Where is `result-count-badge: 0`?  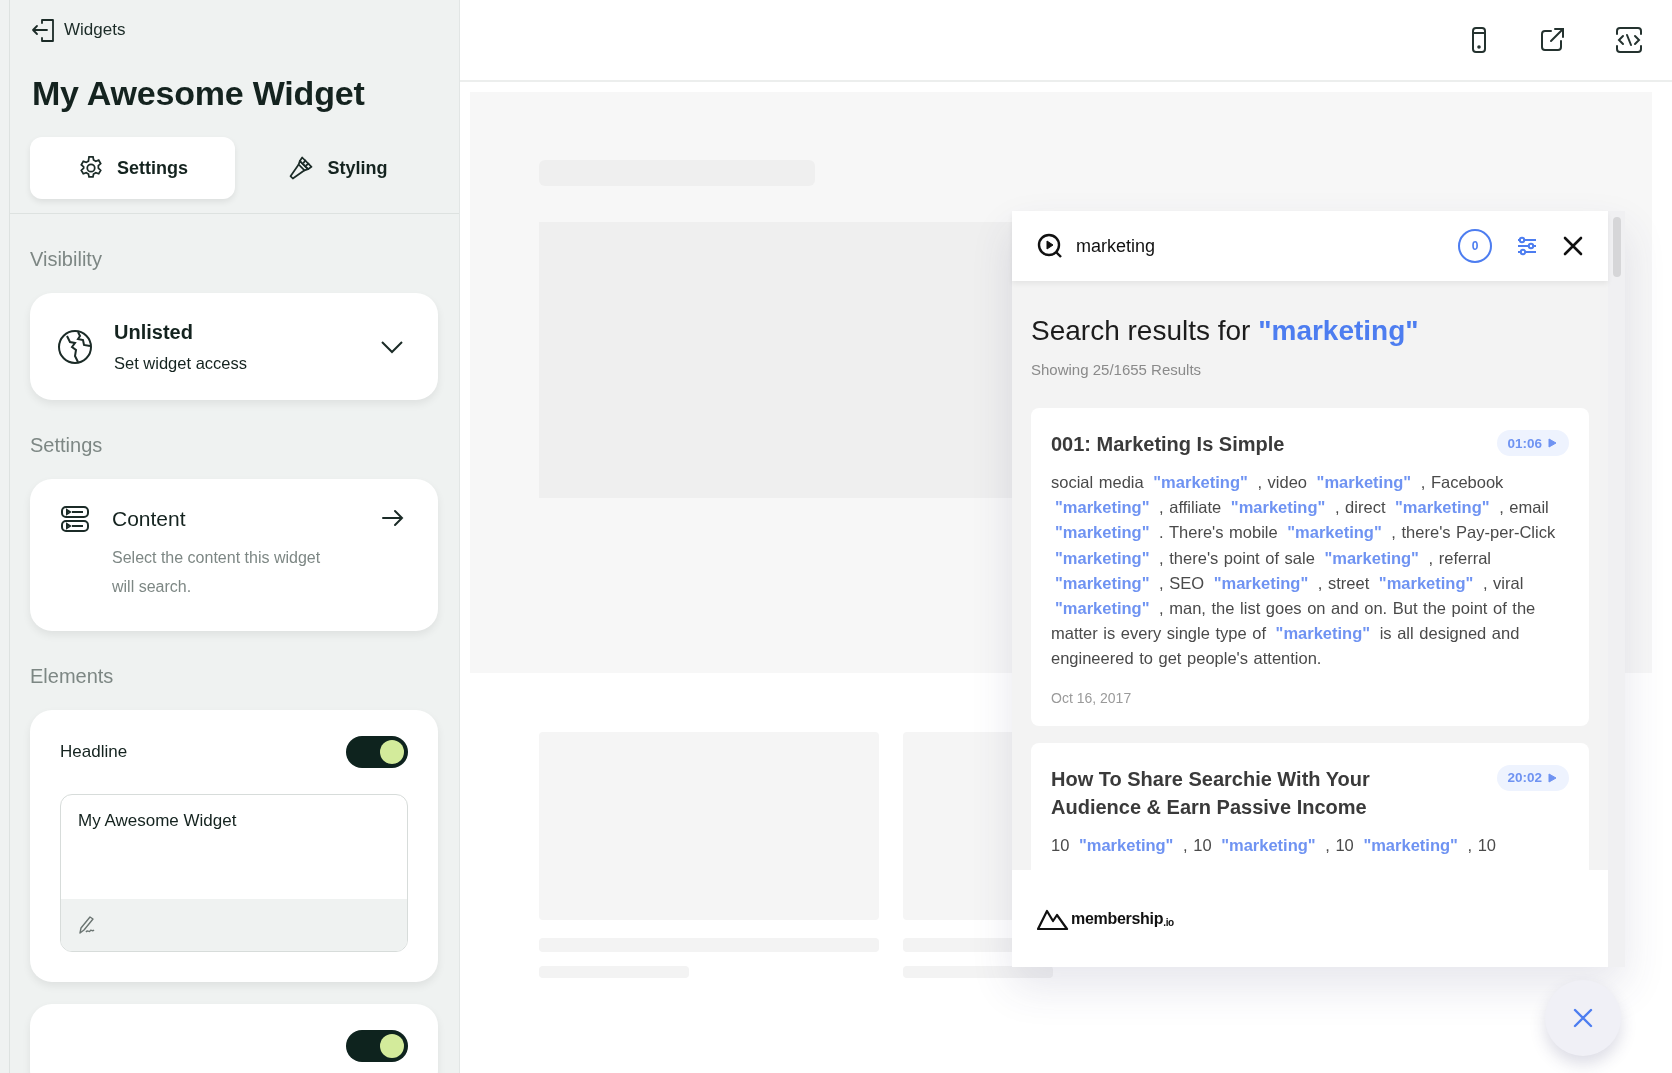 result-count-badge: 0 is located at coordinates (1475, 246).